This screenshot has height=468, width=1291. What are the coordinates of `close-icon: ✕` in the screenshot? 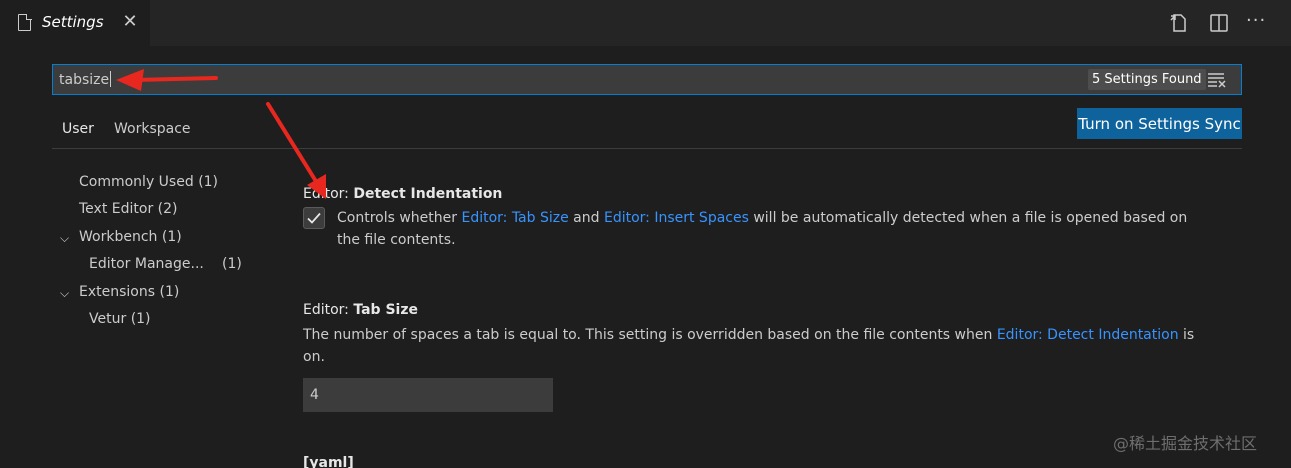 It's located at (130, 22).